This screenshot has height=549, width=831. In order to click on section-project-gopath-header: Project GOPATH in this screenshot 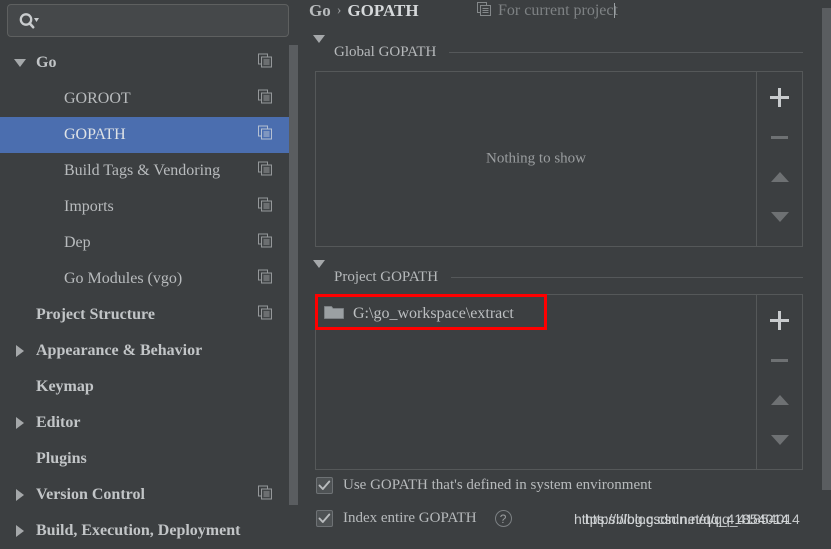, I will do `click(558, 273)`.